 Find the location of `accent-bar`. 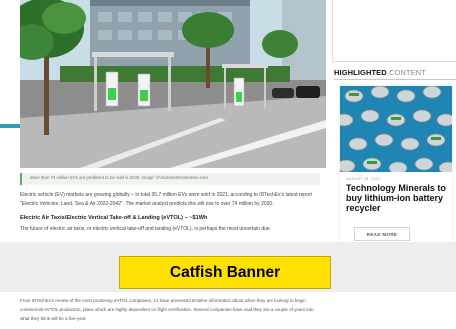

accent-bar is located at coordinates (10, 126).